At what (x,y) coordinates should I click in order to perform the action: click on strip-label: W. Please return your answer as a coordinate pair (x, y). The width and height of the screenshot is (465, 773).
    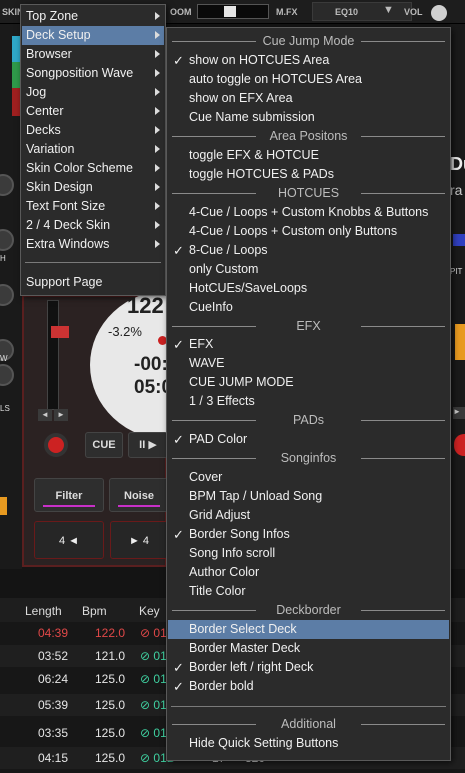
    Looking at the image, I should click on (4, 358).